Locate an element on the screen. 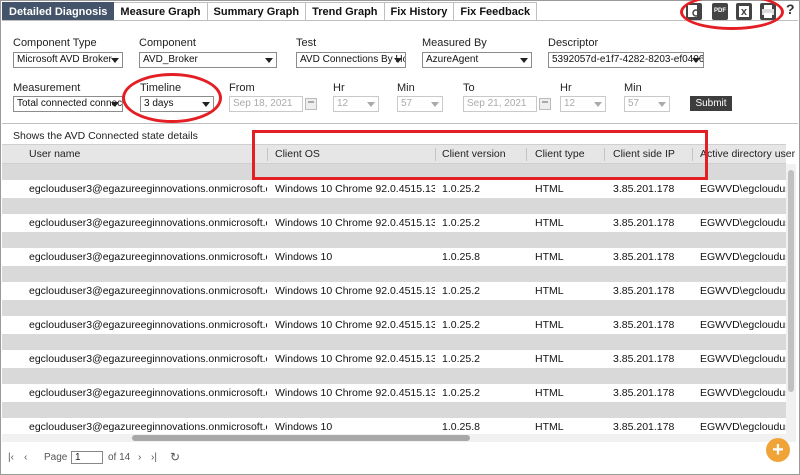 This screenshot has height=475, width=800. from-hour-select: 12 is located at coordinates (356, 104).